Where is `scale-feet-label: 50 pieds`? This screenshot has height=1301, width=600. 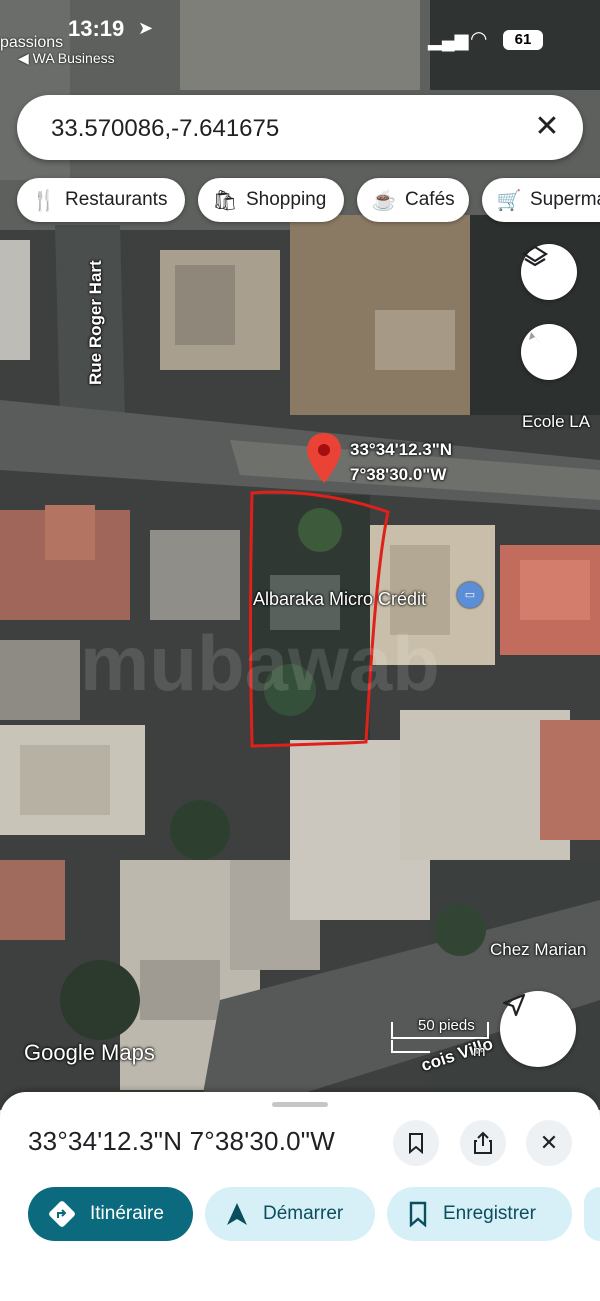
scale-feet-label: 50 pieds is located at coordinates (446, 1025).